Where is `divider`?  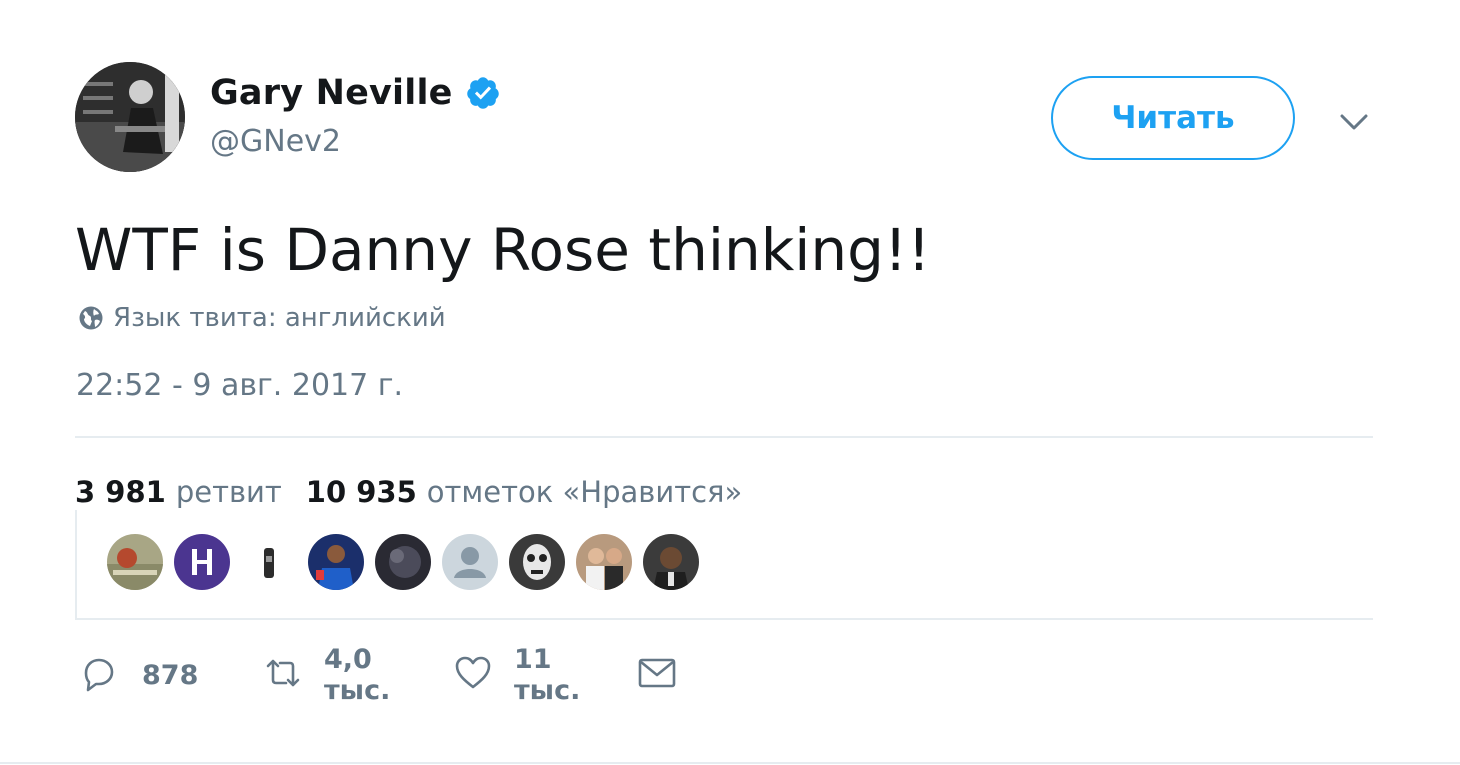
divider is located at coordinates (724, 437).